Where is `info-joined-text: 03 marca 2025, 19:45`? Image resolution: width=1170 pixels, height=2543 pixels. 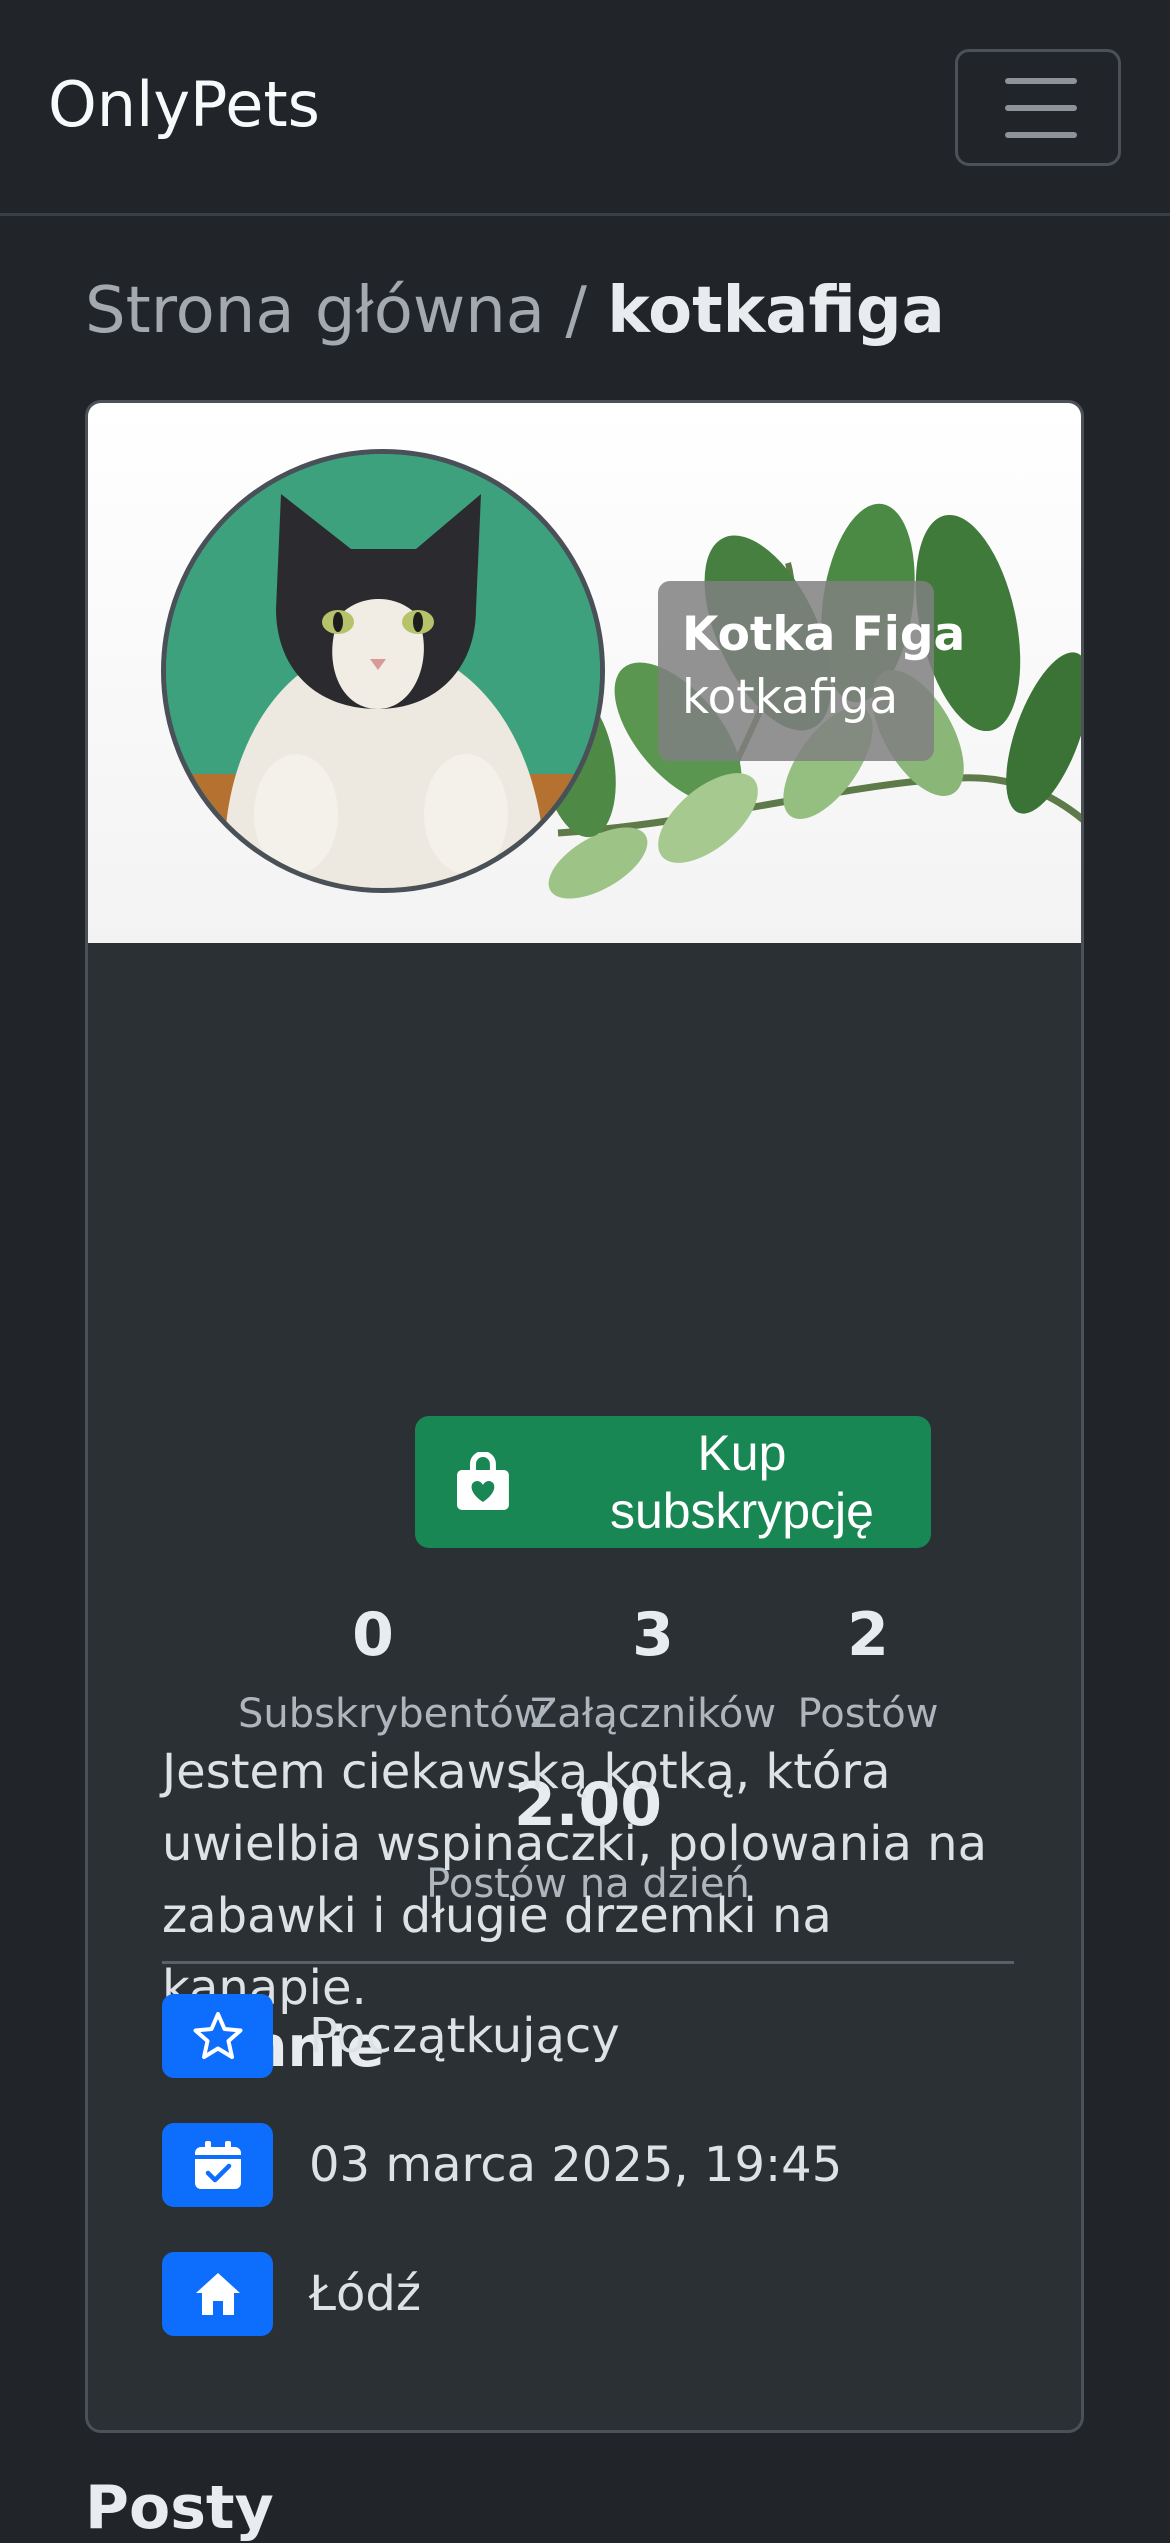 info-joined-text: 03 marca 2025, 19:45 is located at coordinates (576, 2165).